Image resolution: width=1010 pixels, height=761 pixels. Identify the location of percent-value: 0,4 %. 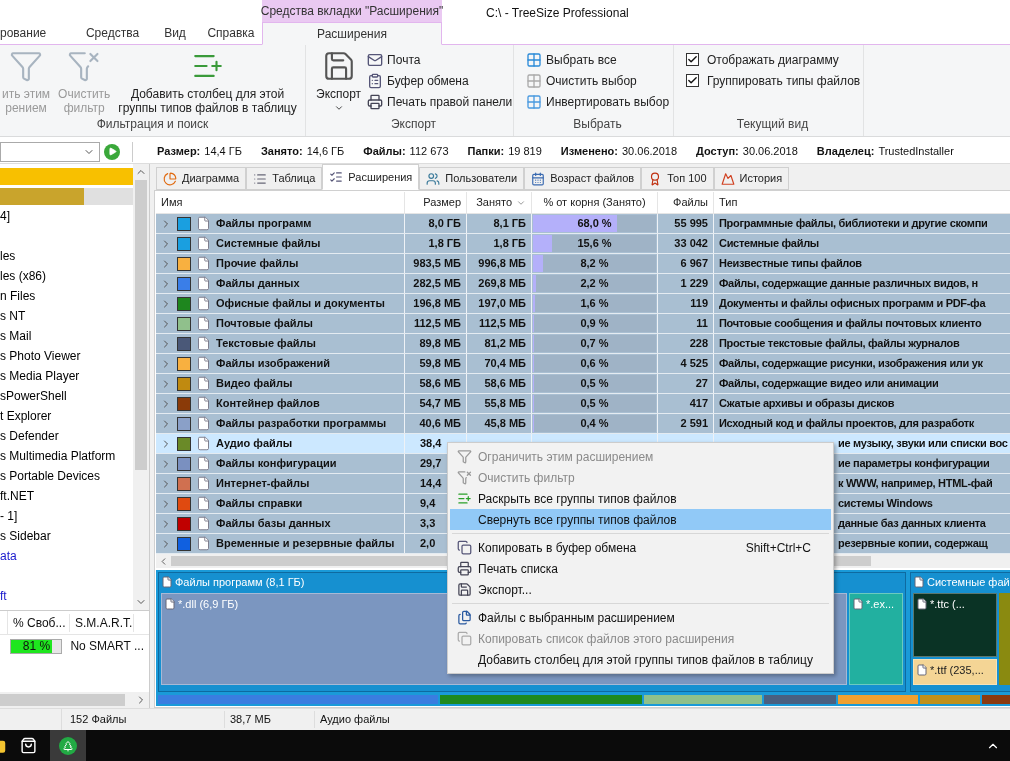
(594, 424).